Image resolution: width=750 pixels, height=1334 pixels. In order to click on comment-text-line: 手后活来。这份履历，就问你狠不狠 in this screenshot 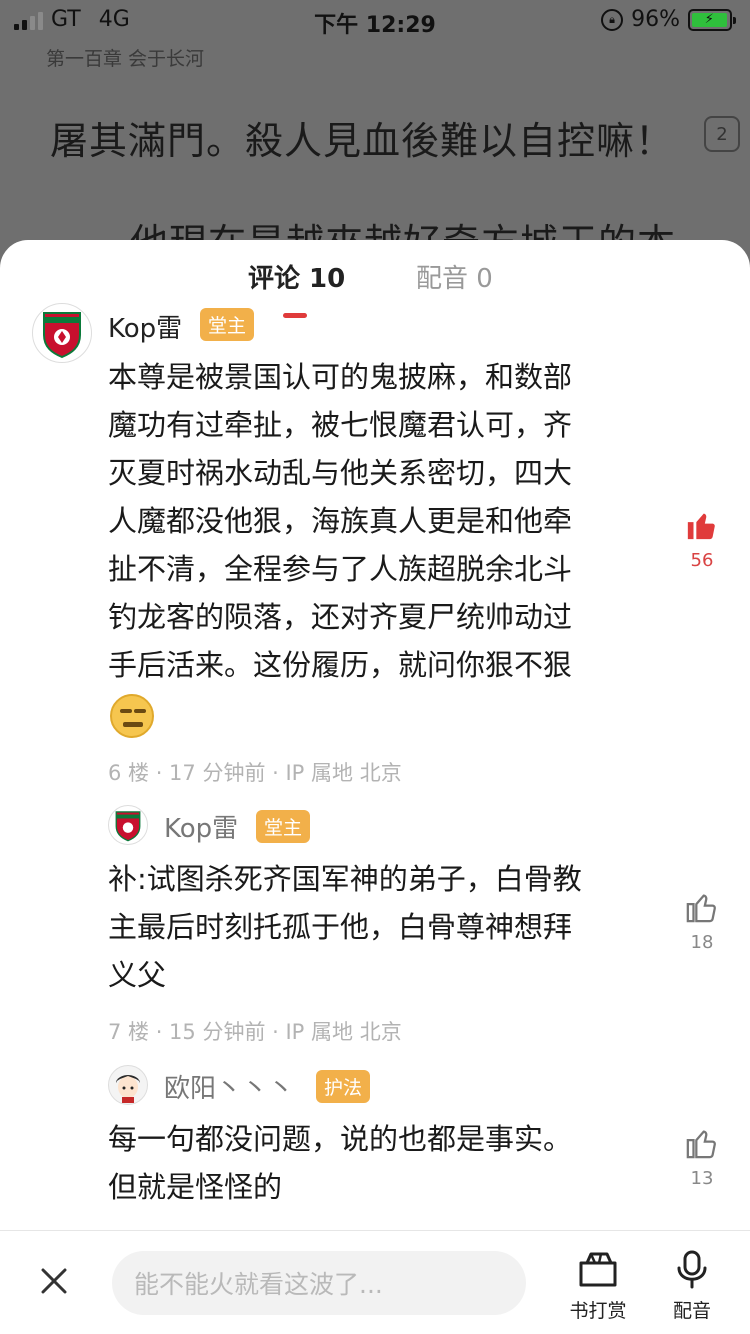, I will do `click(340, 665)`.